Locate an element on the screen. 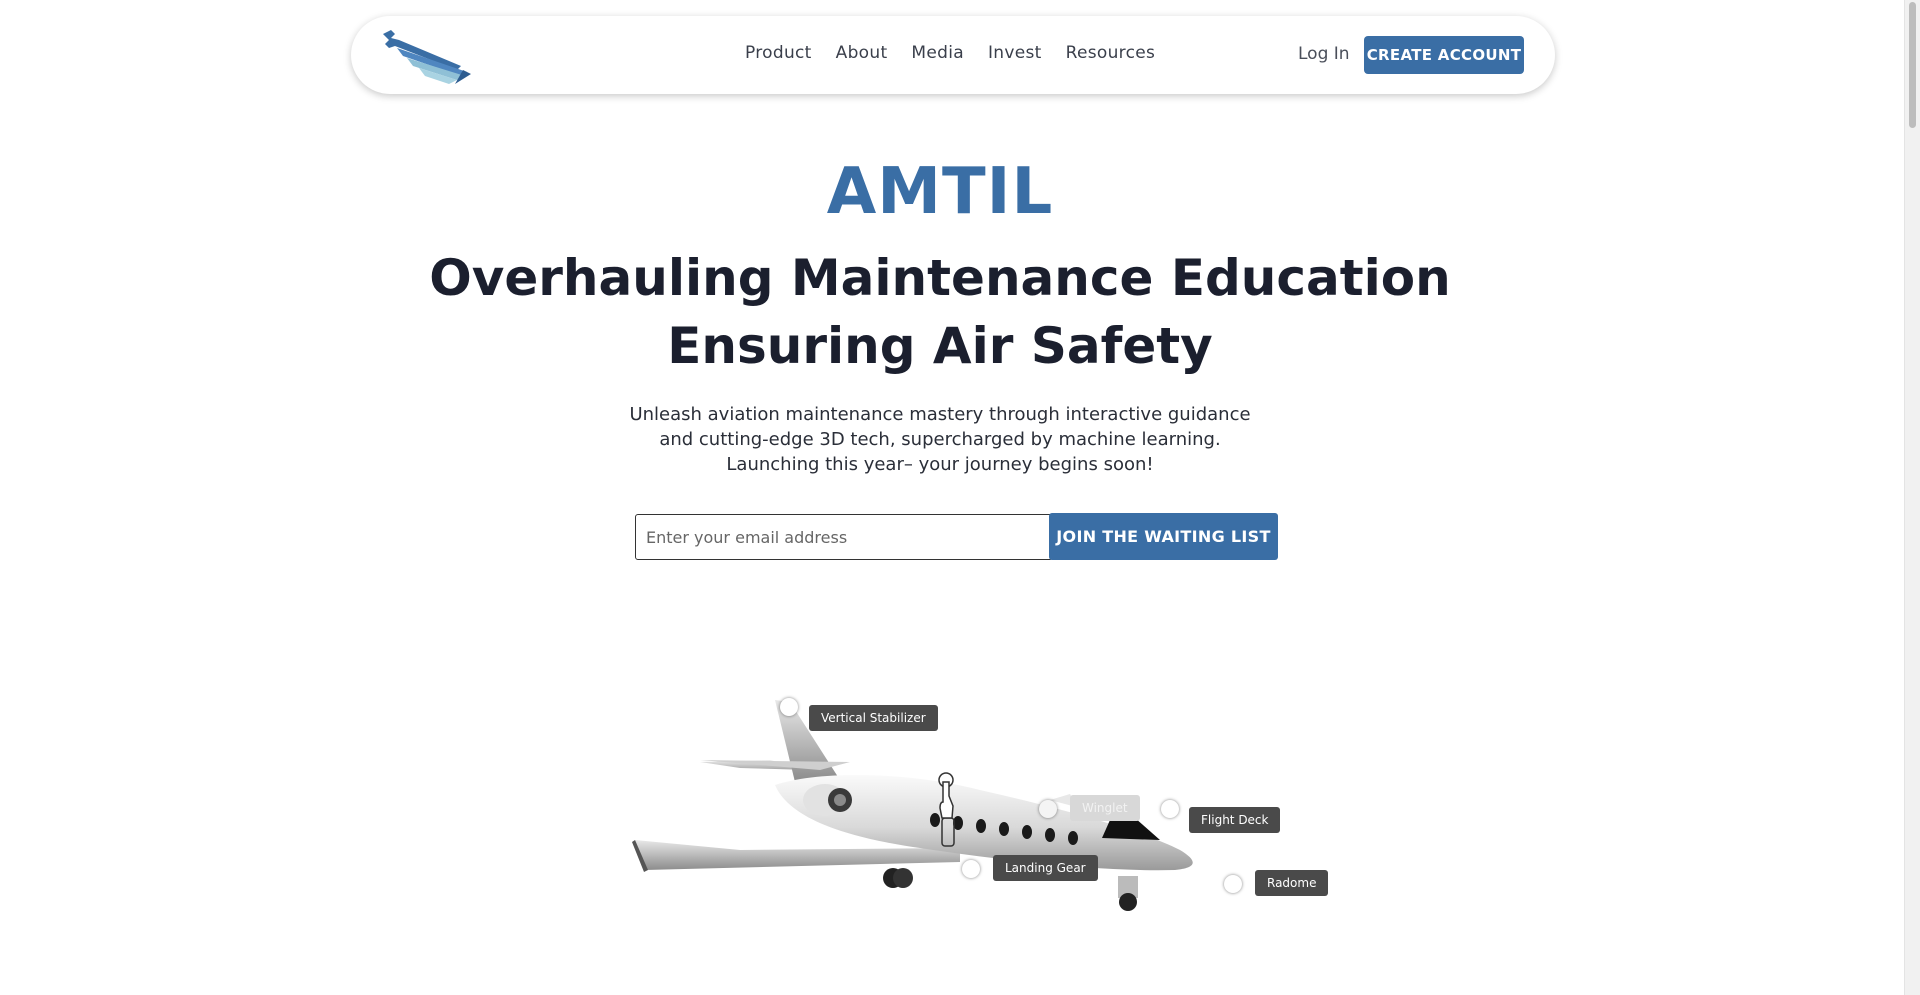 Image resolution: width=1920 pixels, height=995 pixels. hotspot-dot-radome is located at coordinates (1233, 884).